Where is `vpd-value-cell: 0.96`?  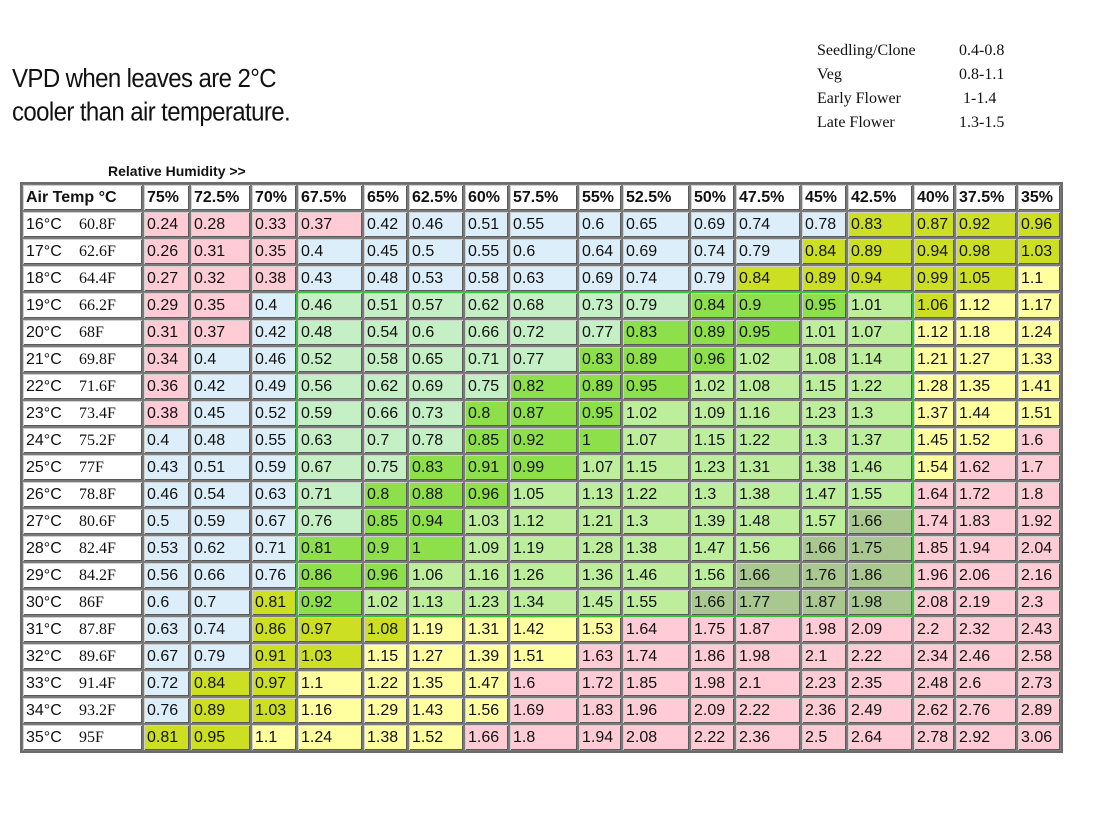 vpd-value-cell: 0.96 is located at coordinates (486, 494).